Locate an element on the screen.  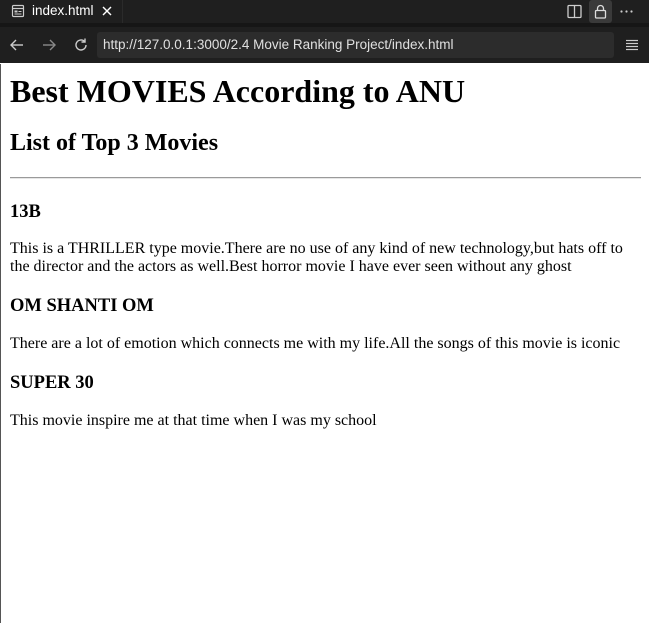
arrow-left-icon is located at coordinates (17, 45).